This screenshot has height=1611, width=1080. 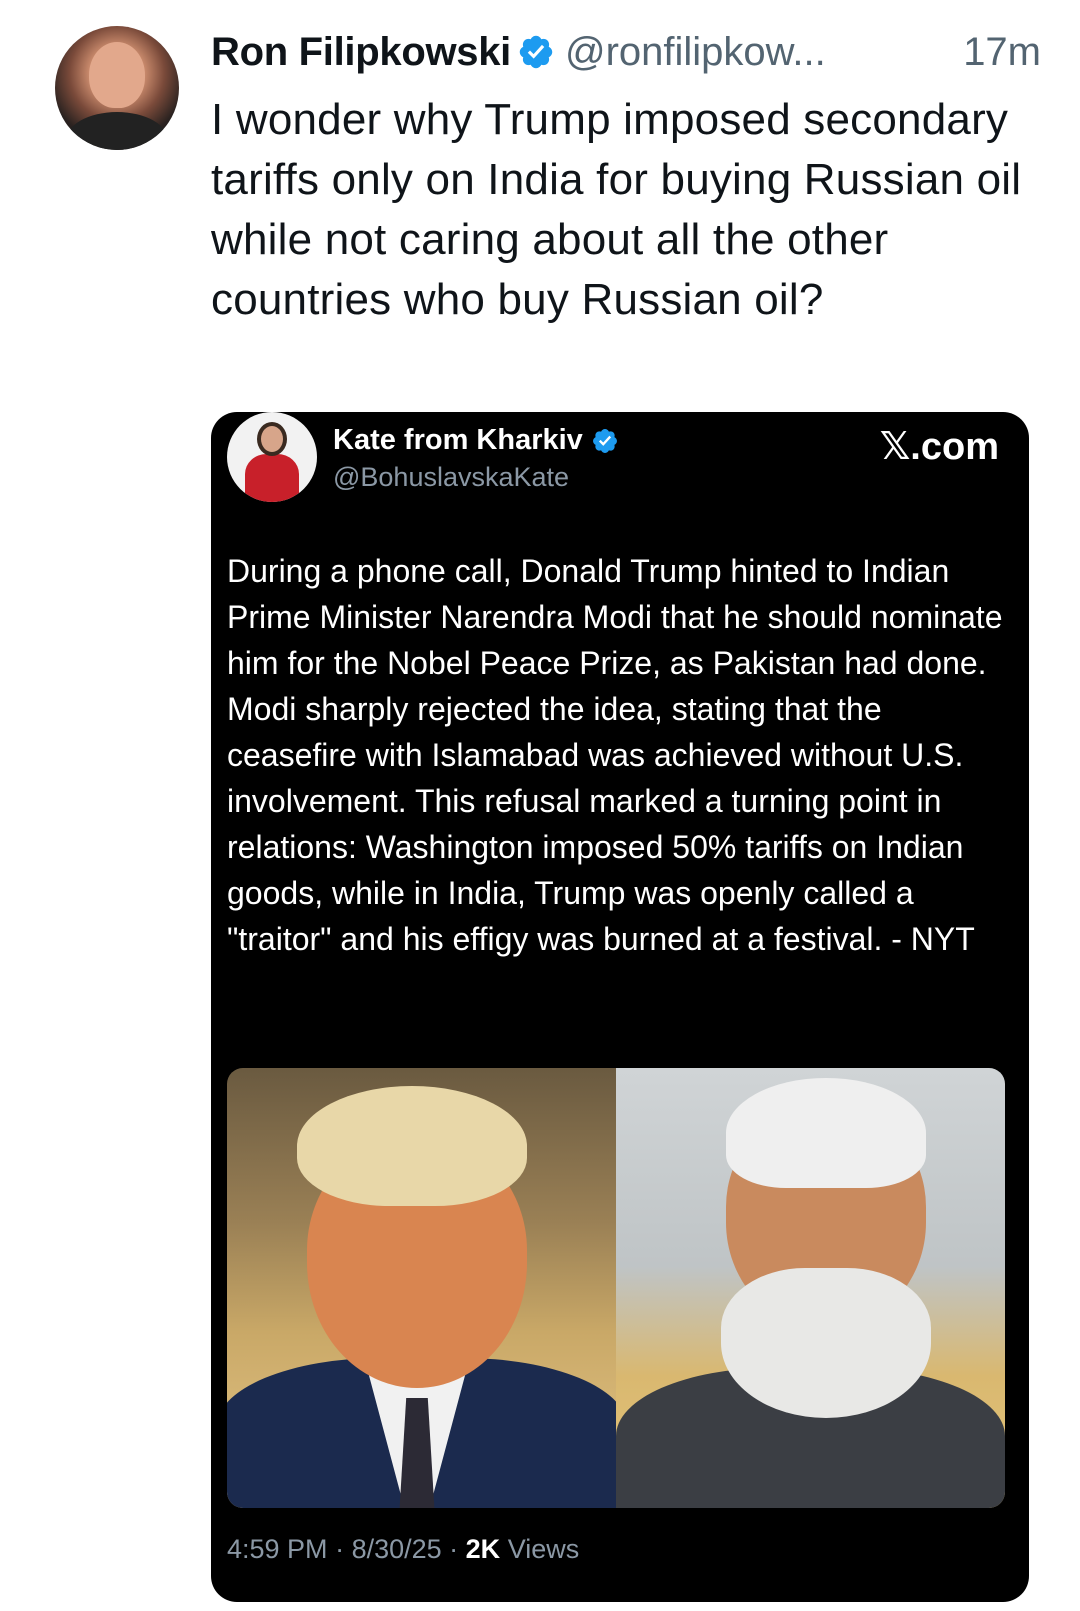 I want to click on embedded-post-meta: 4:59 PM · 8/30/25 · 2K Views, so click(x=403, y=1549).